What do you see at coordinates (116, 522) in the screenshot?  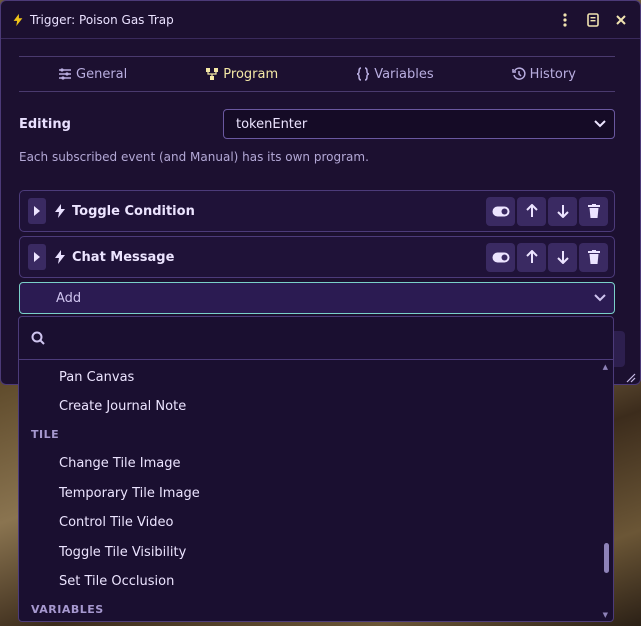 I see `dropdown-option: Control Tile Video` at bounding box center [116, 522].